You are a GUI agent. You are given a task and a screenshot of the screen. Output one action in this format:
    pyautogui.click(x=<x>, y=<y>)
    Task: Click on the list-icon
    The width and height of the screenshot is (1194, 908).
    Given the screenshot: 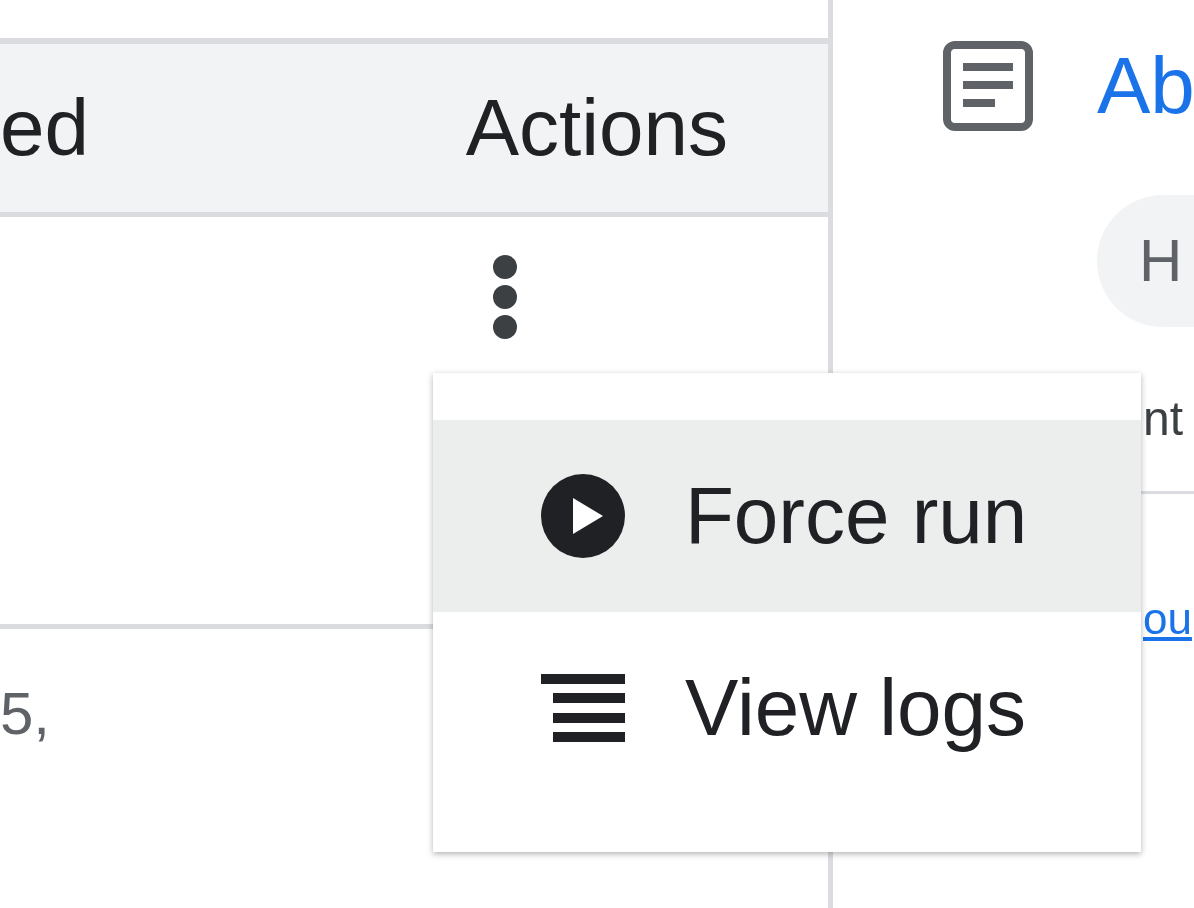 What is the action you would take?
    pyautogui.click(x=583, y=708)
    